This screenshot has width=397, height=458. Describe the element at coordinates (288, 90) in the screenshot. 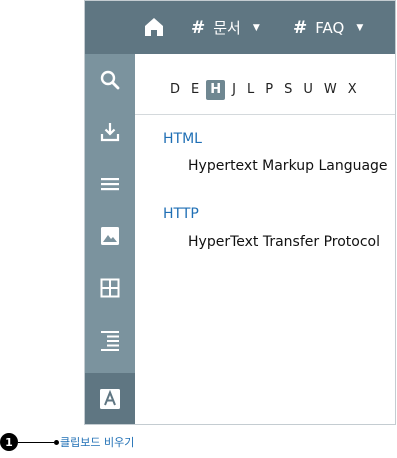

I see `index-letter-s: S` at that location.